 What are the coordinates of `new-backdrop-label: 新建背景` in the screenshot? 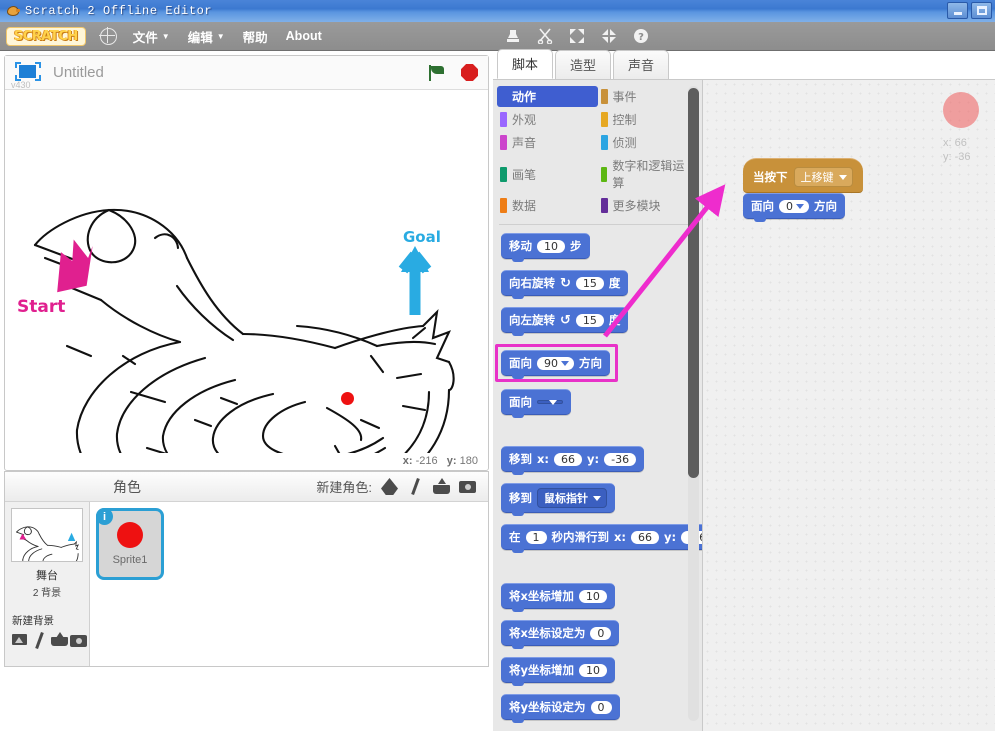 It's located at (33, 621).